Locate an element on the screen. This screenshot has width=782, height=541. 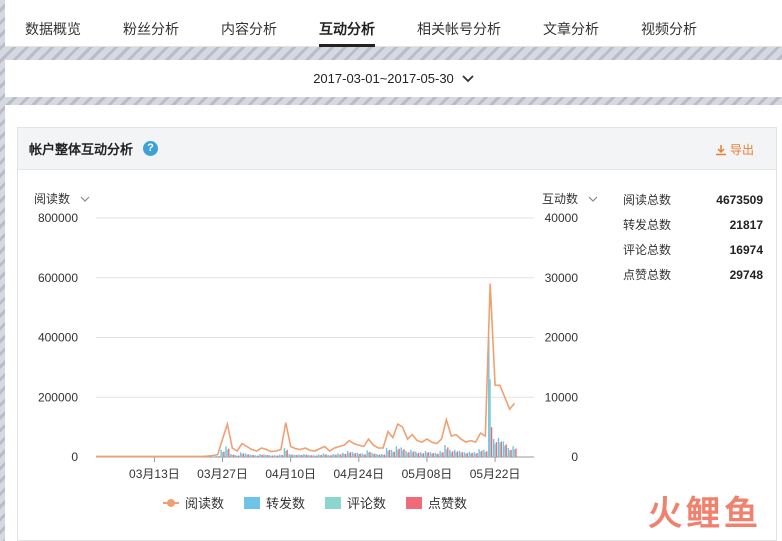
tab-4: 相关帐号分析 is located at coordinates (459, 23).